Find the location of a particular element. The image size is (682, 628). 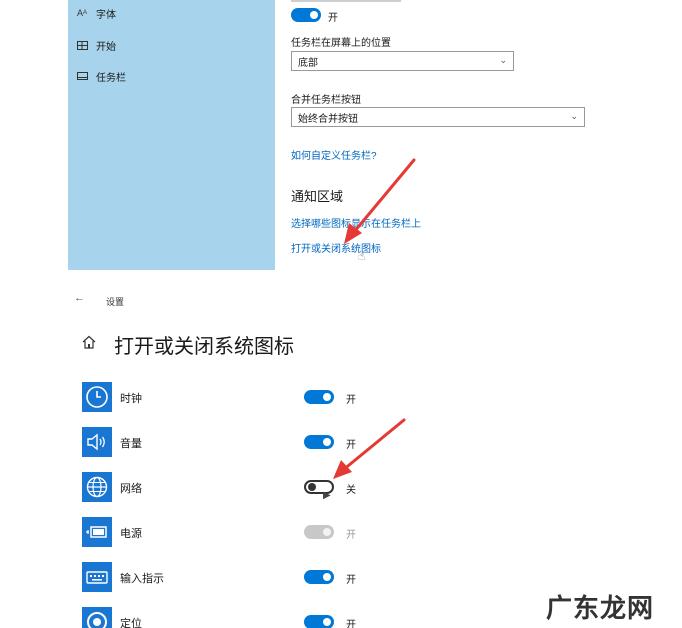

location-state: 开 is located at coordinates (351, 624).